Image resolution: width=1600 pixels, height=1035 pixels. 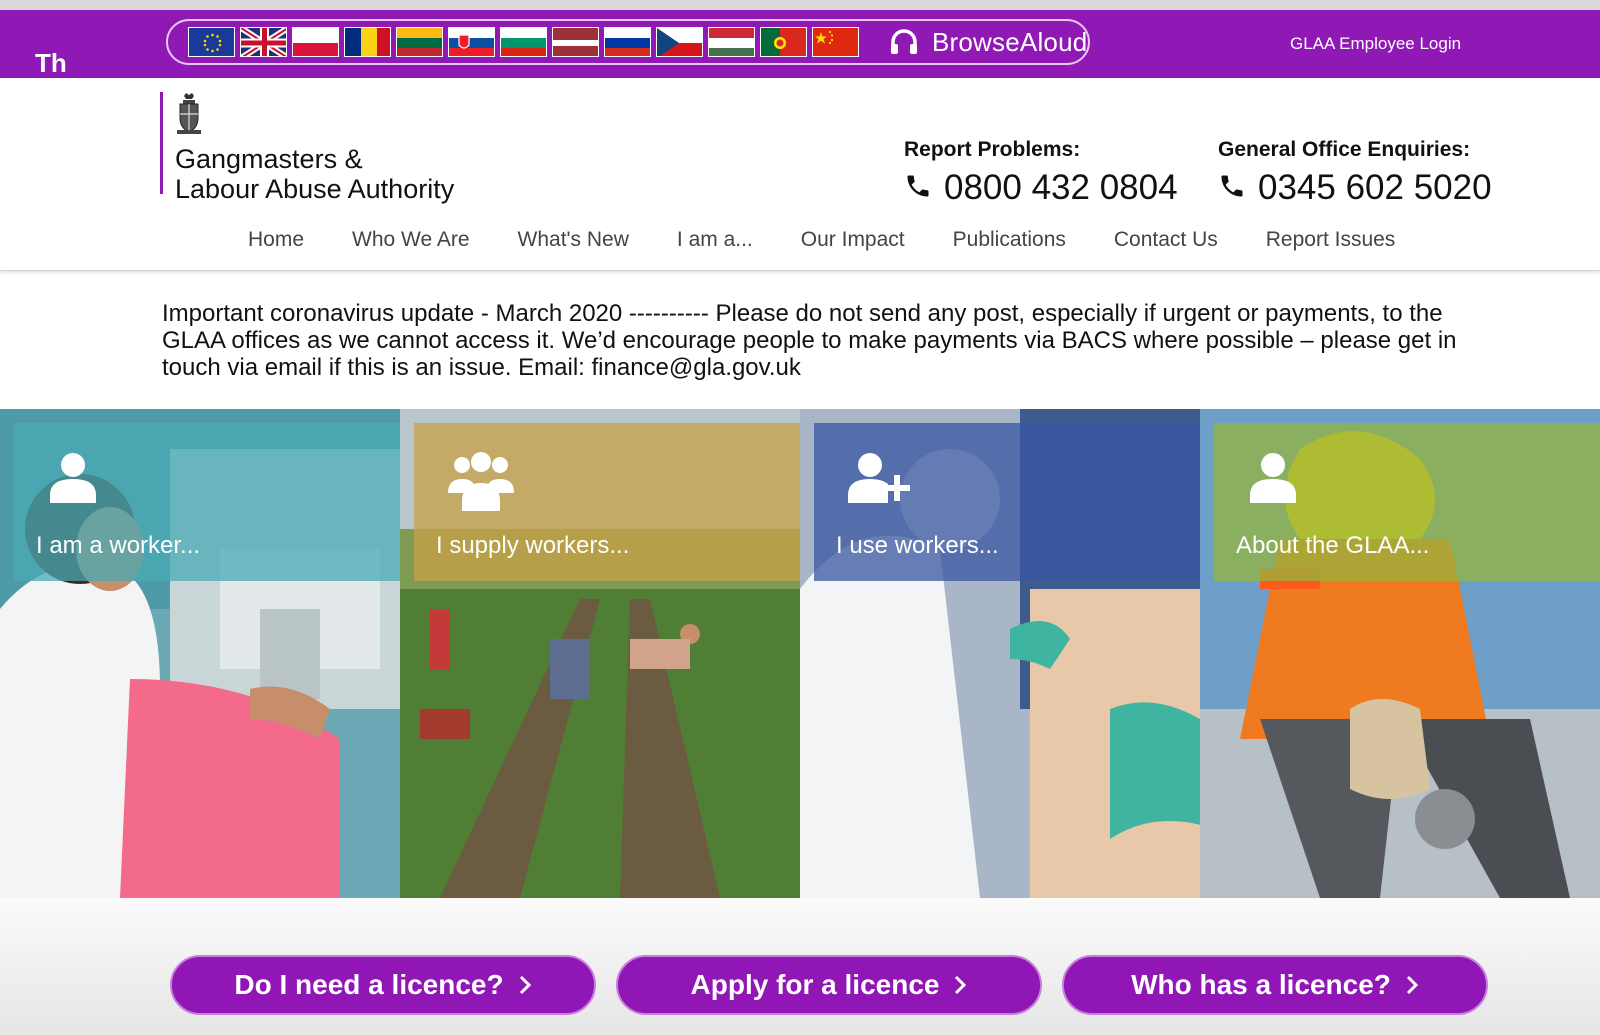 What do you see at coordinates (411, 240) in the screenshot?
I see `nav-who-we-are: Who We Are` at bounding box center [411, 240].